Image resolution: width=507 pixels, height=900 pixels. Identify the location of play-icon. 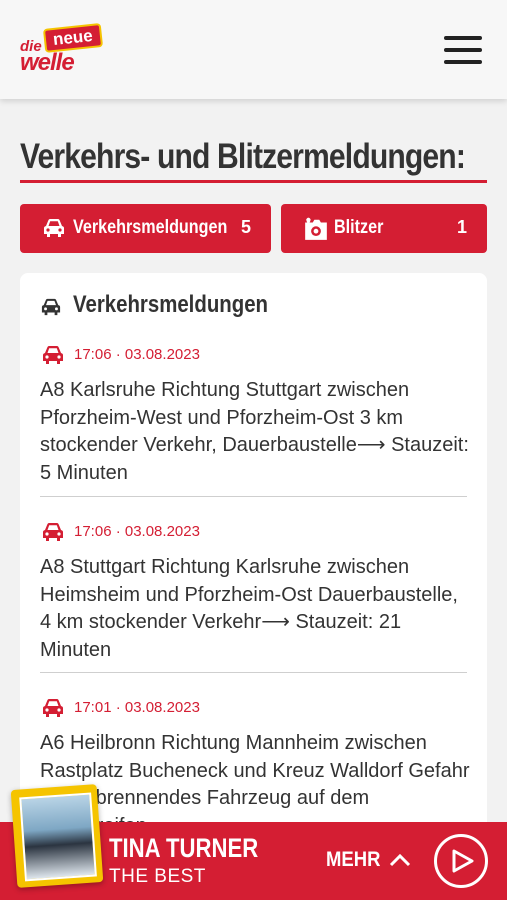
(463, 861).